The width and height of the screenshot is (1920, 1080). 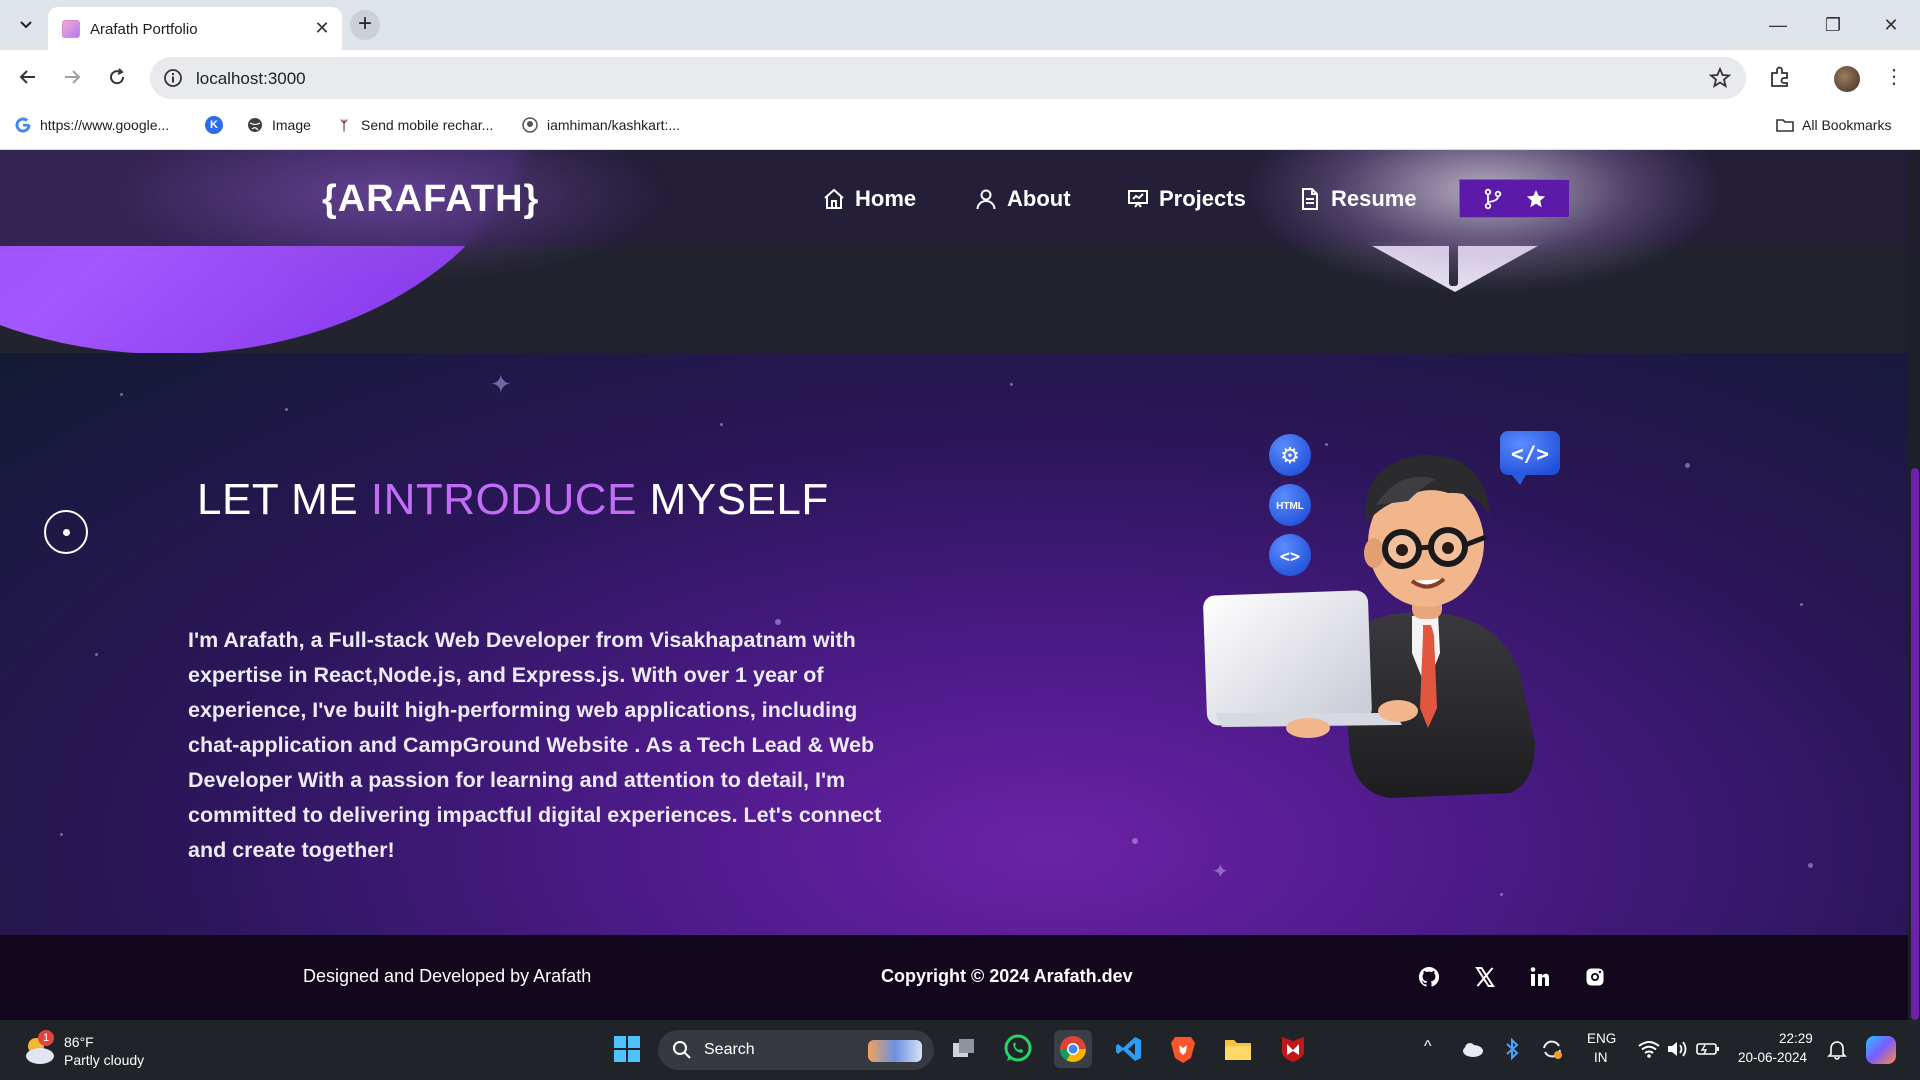 I want to click on forward-button, so click(x=72, y=77).